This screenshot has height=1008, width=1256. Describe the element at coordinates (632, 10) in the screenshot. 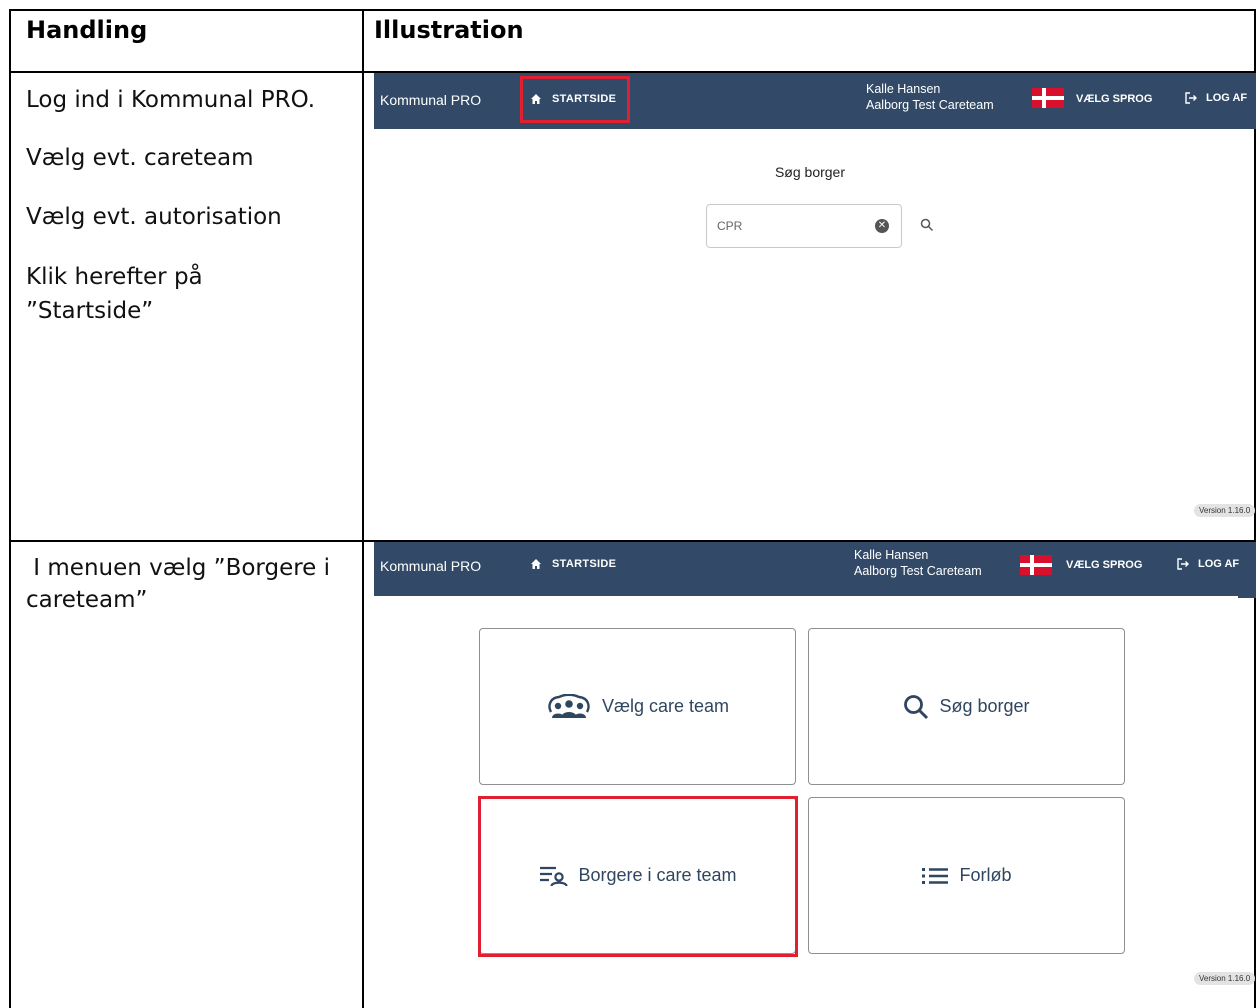

I see `table-border-top` at that location.